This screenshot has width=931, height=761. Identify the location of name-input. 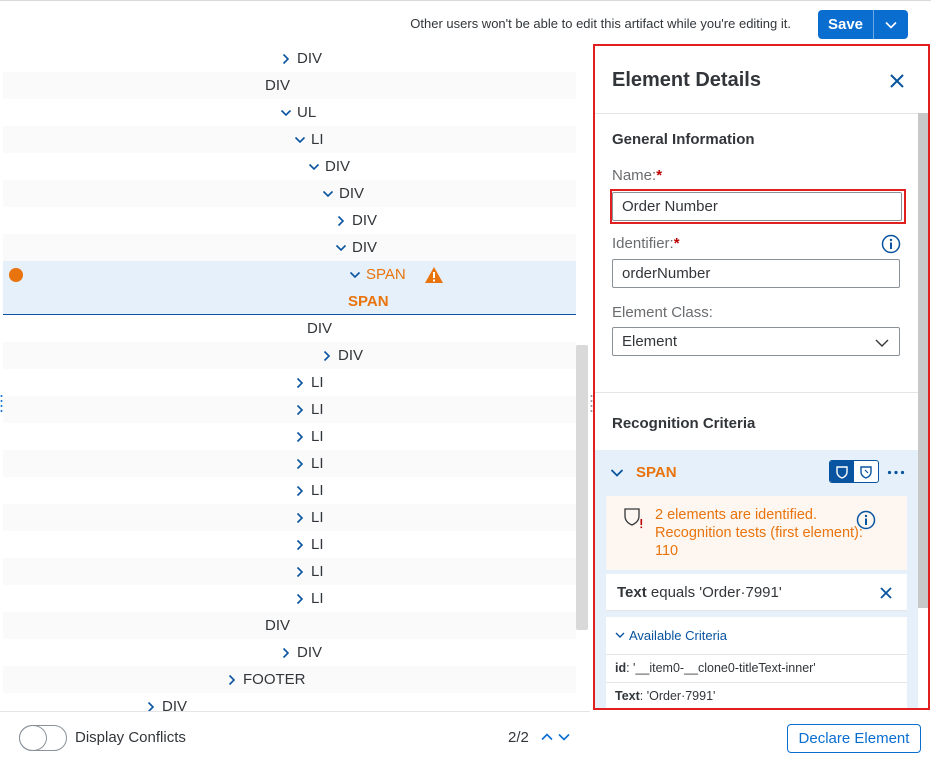
(757, 206).